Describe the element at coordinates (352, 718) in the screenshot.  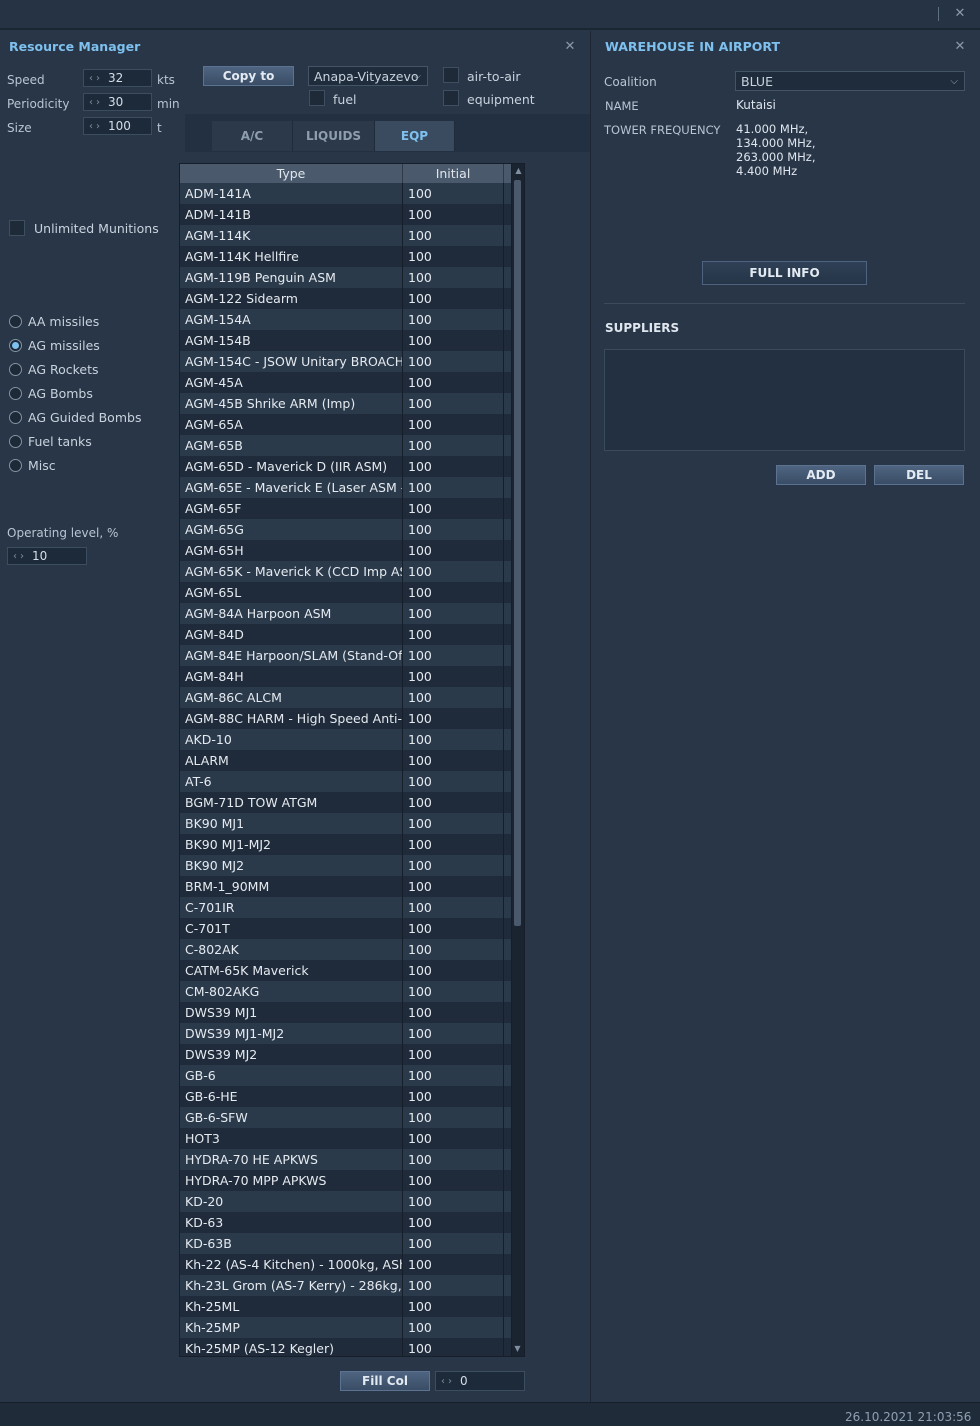
I see `table-row: AGM-88C HARM - High Speed Anti-Ra 100` at that location.